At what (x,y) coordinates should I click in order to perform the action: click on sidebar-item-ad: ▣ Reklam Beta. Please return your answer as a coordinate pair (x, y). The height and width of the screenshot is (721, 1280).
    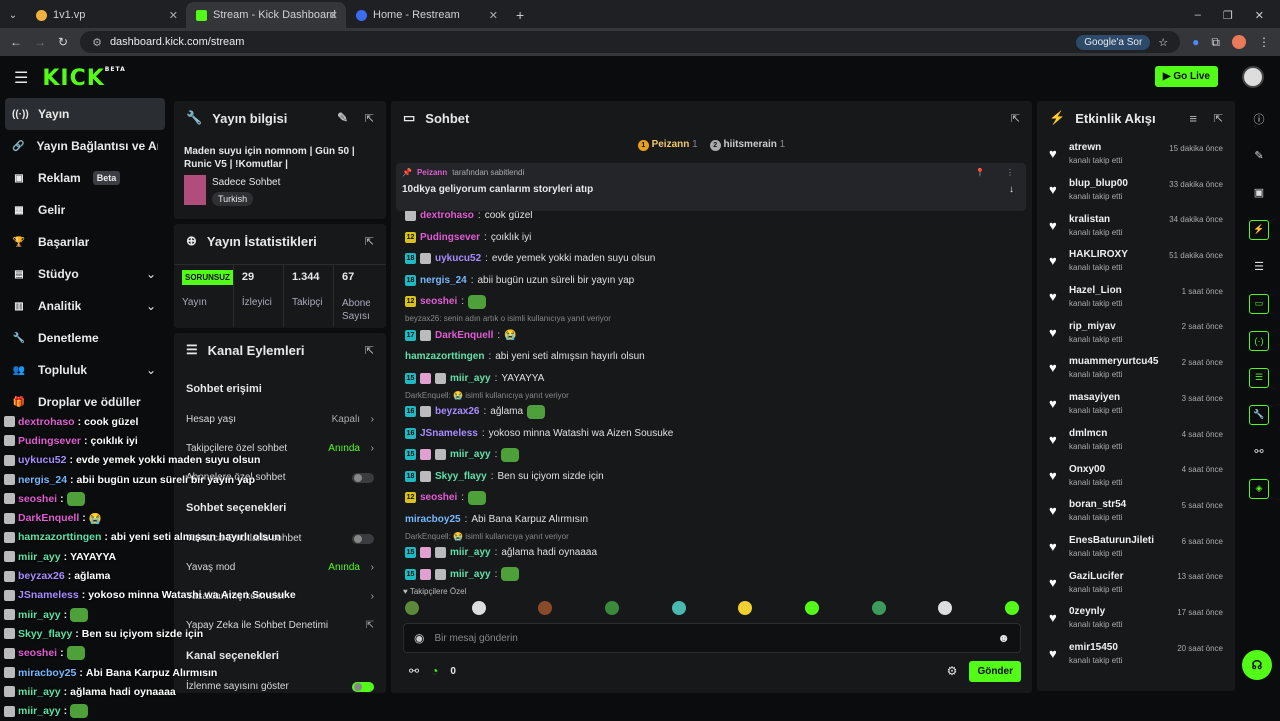
    Looking at the image, I should click on (85, 178).